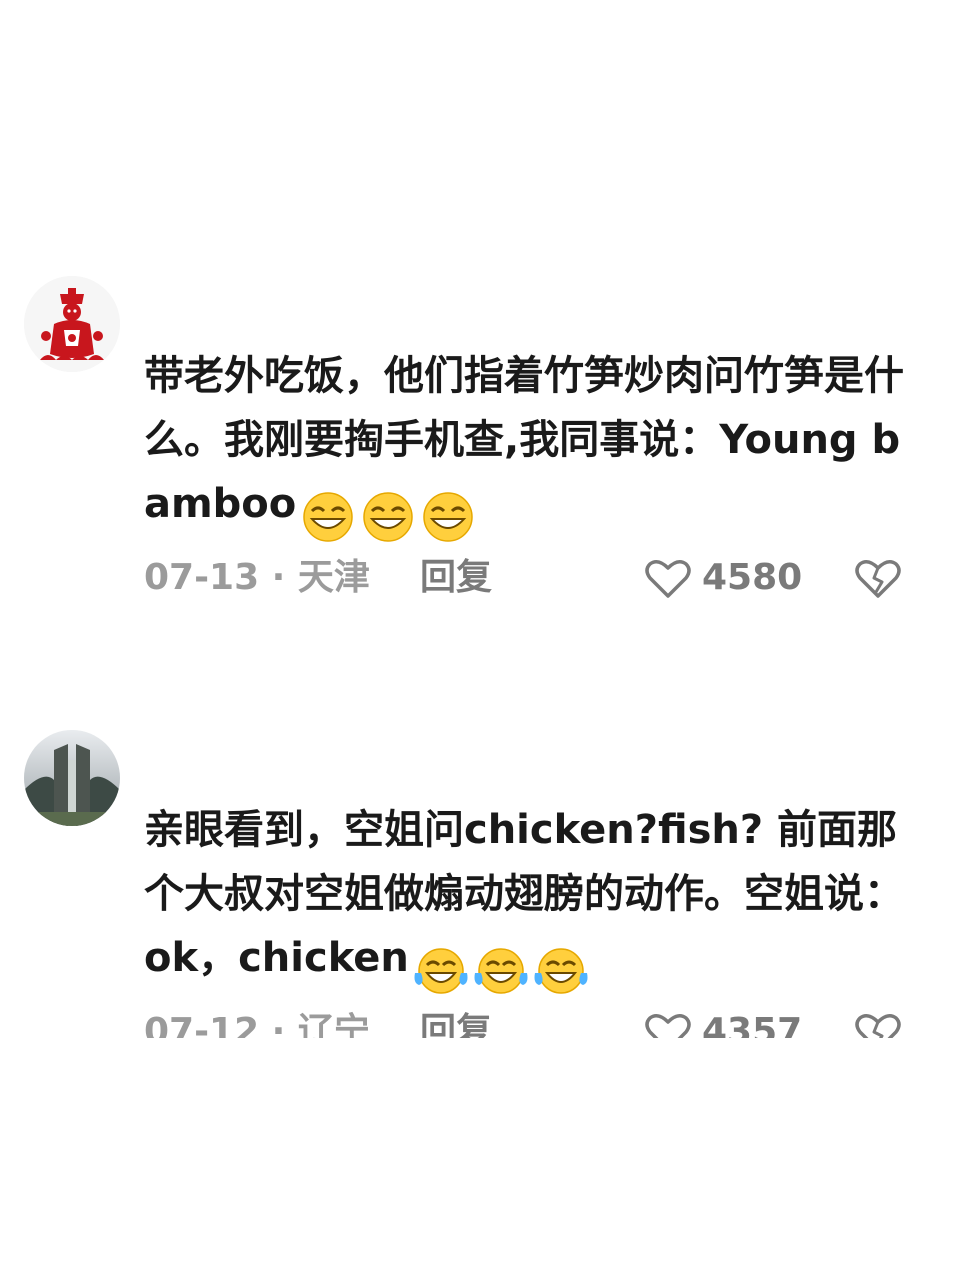 This screenshot has height=1280, width=960. What do you see at coordinates (257, 577) in the screenshot?
I see `date-location: 07-13 · 天津` at bounding box center [257, 577].